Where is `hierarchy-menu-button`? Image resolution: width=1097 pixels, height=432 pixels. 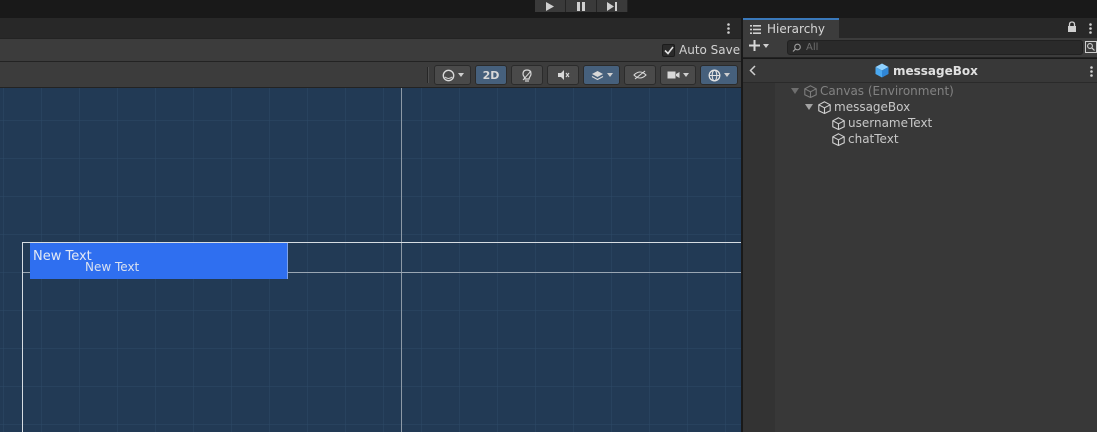
hierarchy-menu-button is located at coordinates (1090, 28).